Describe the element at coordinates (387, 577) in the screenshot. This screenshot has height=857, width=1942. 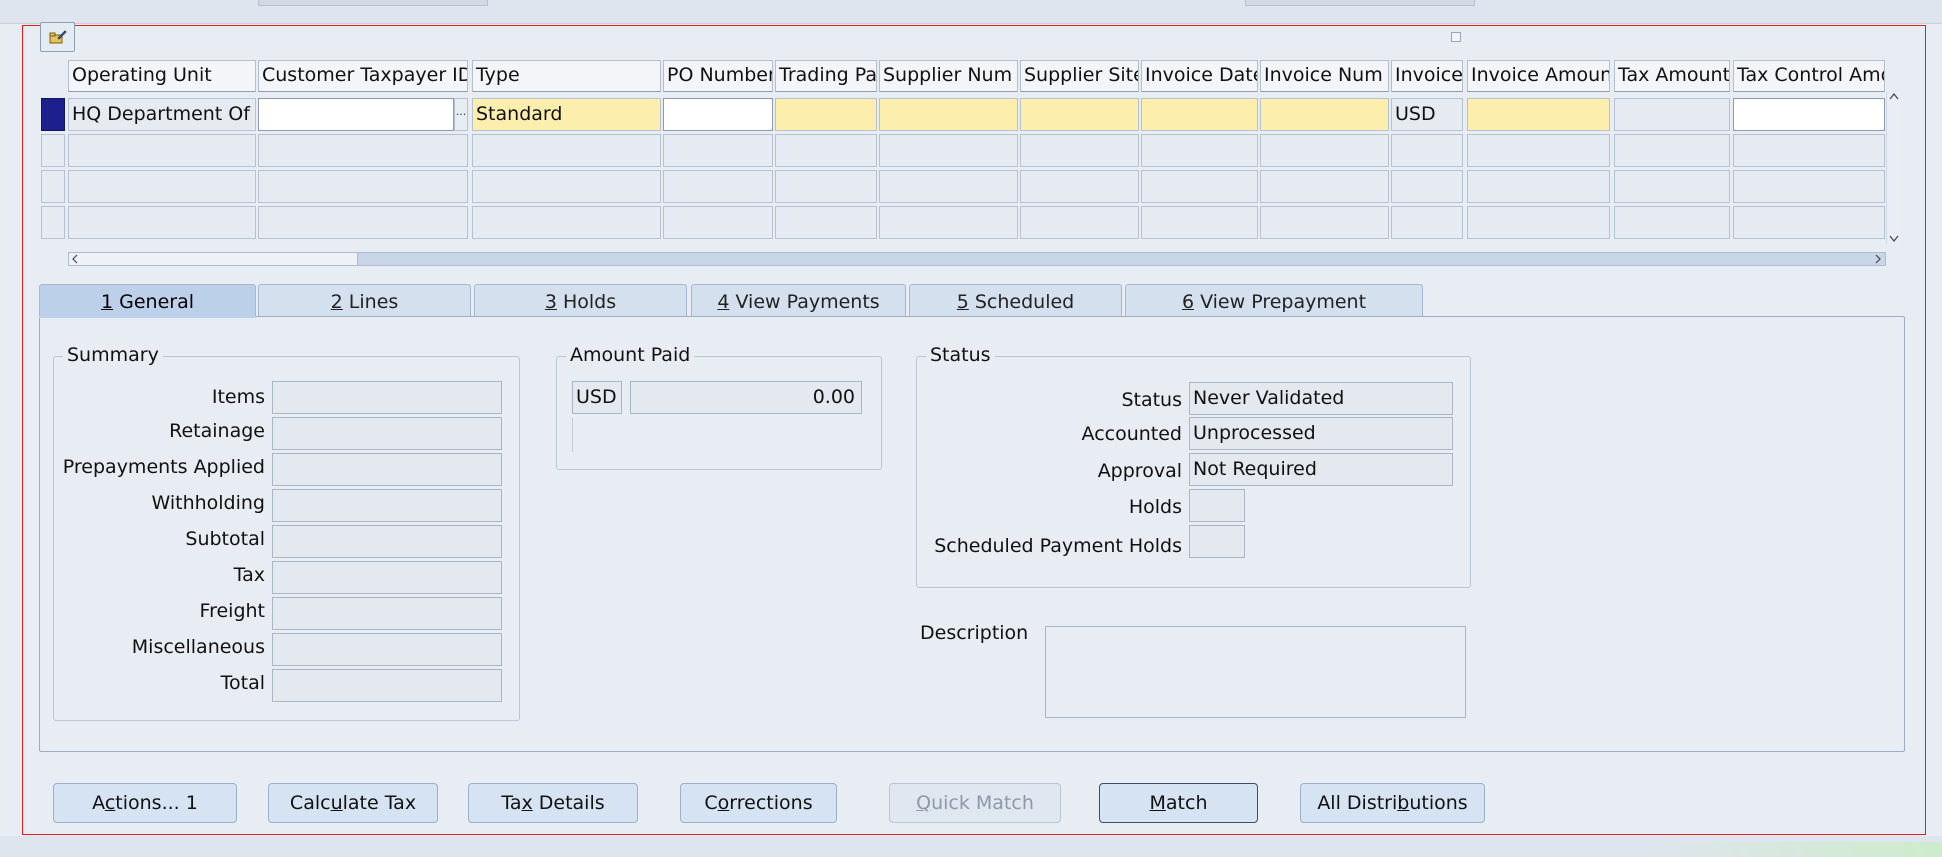
I see `summary-field-tax` at that location.